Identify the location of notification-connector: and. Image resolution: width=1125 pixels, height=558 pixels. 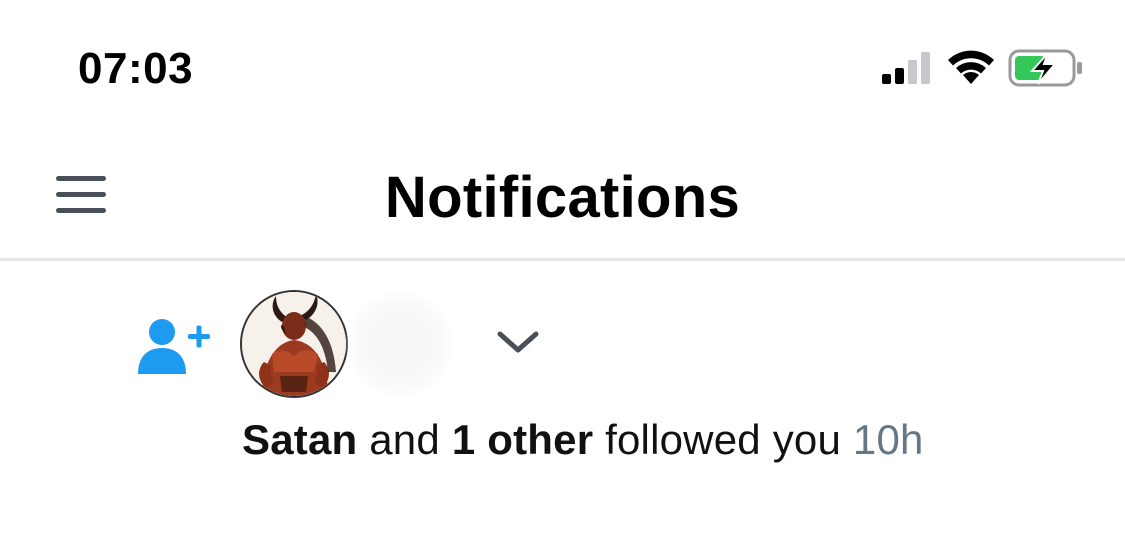
(404, 439).